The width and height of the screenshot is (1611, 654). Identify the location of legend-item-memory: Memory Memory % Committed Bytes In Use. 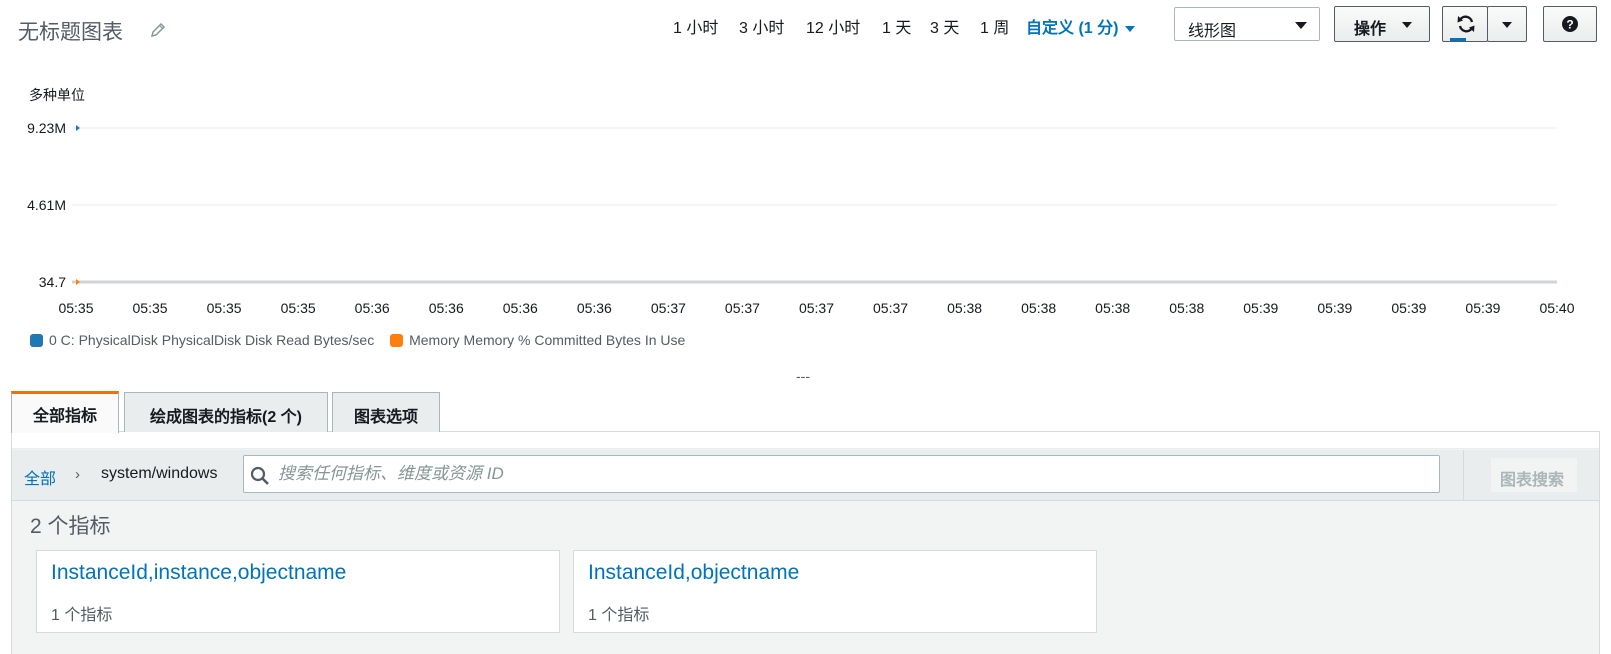
(537, 340).